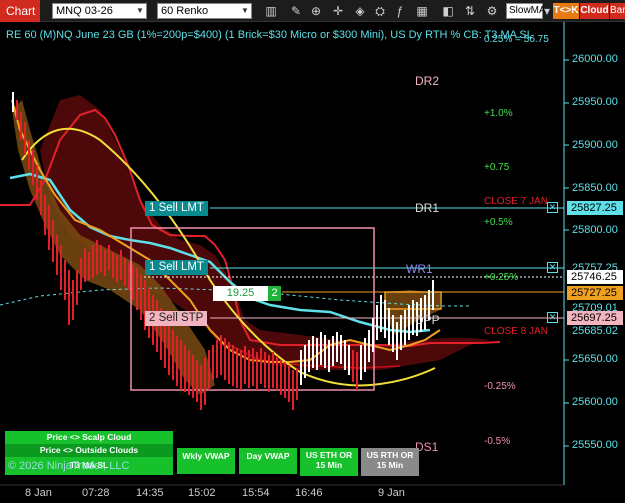 This screenshot has width=625, height=503. I want to click on stop-price-tag: 25697.25, so click(595, 318).